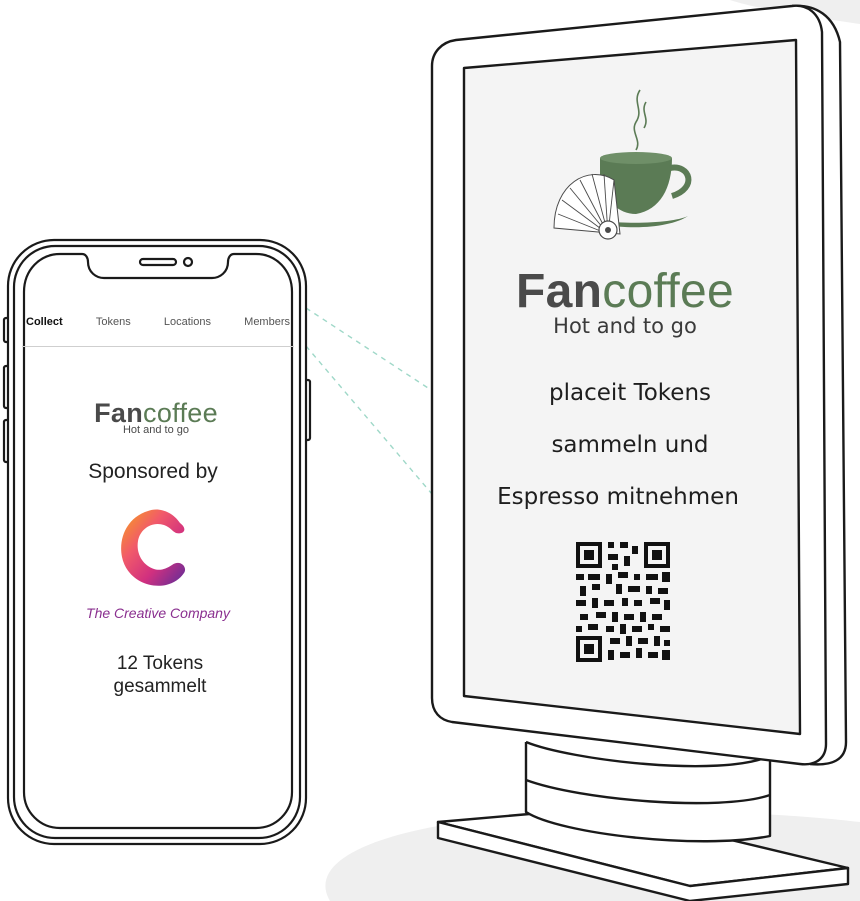 The image size is (860, 901). Describe the element at coordinates (153, 471) in the screenshot. I see `sponsored-by-label: Sponsored by` at that location.